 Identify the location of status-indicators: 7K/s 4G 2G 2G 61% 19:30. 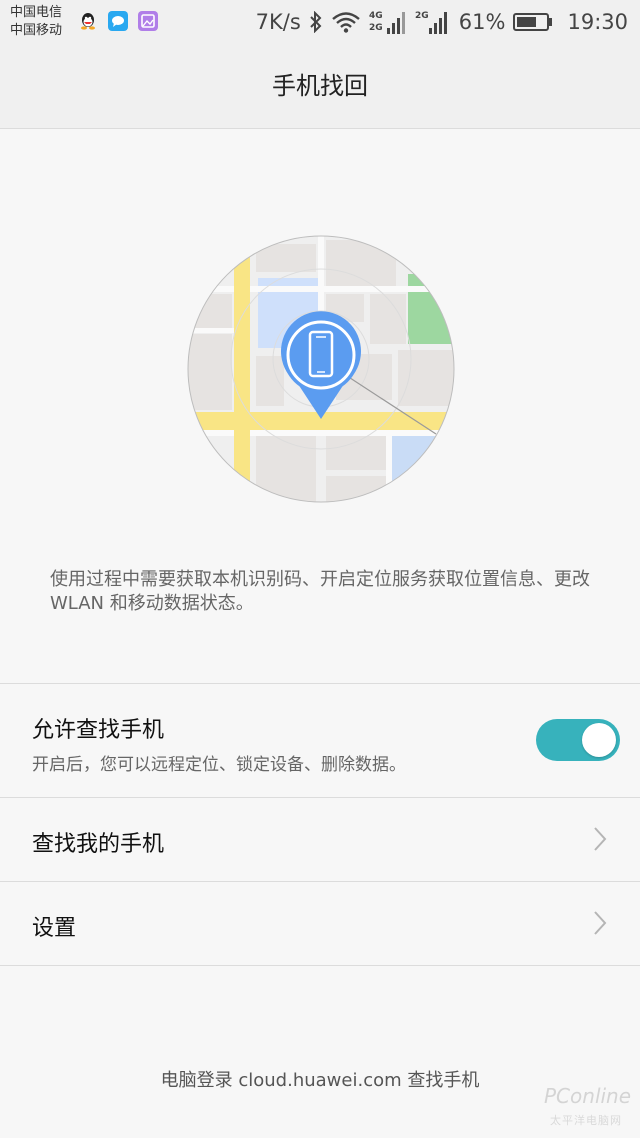
(442, 22).